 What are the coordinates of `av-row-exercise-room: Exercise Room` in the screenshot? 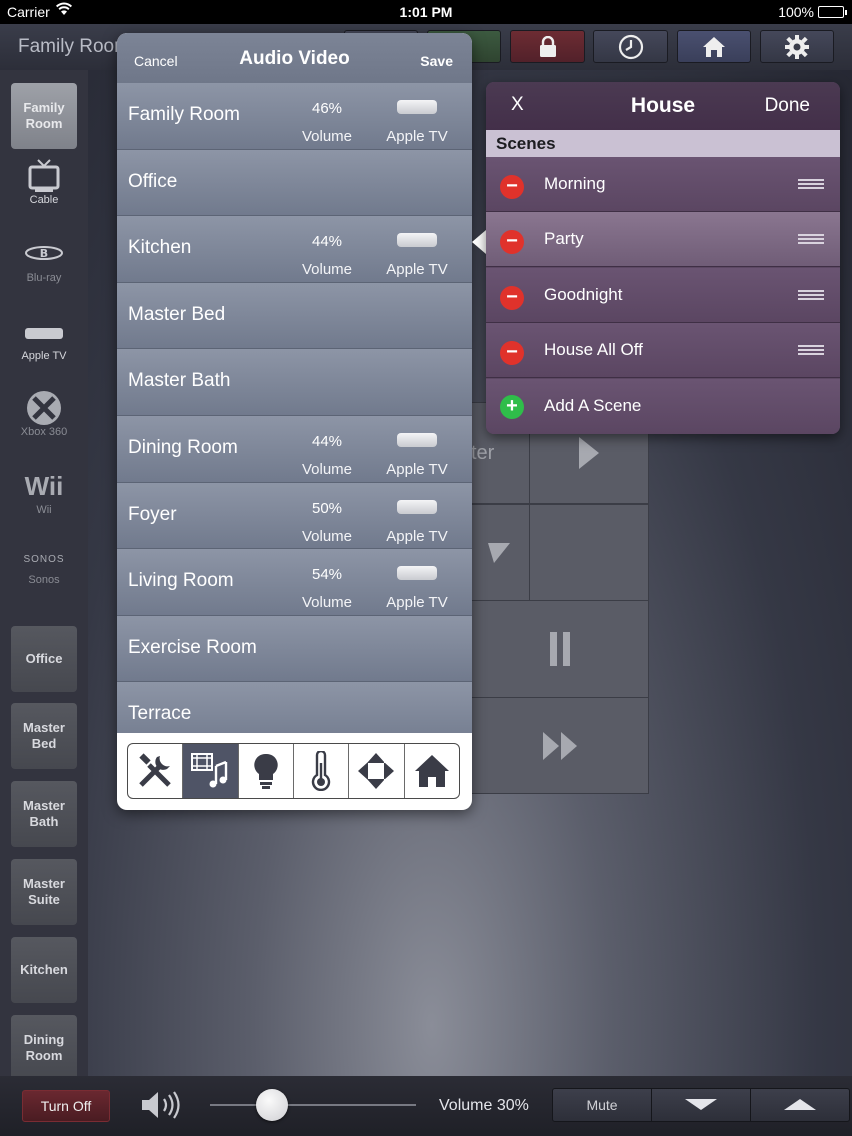 It's located at (294, 649).